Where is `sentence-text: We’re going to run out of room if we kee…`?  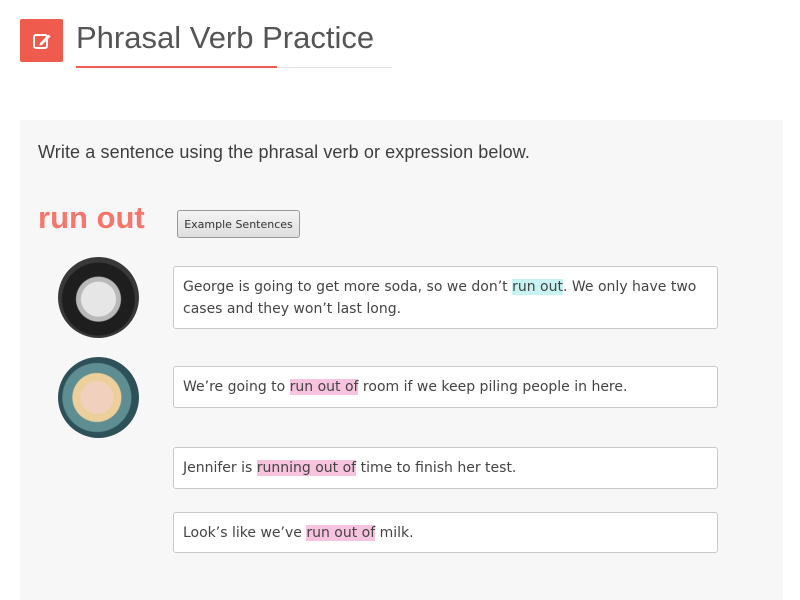 sentence-text: We’re going to run out of room if we kee… is located at coordinates (405, 387).